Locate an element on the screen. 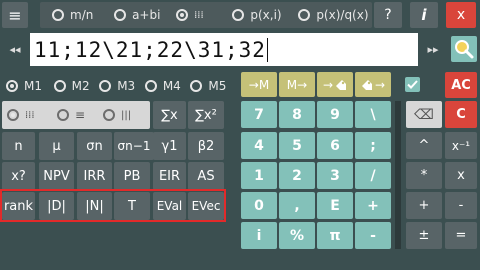 Image resolution: width=480 pixels, height=270 pixels. key-9: 9 is located at coordinates (335, 114).